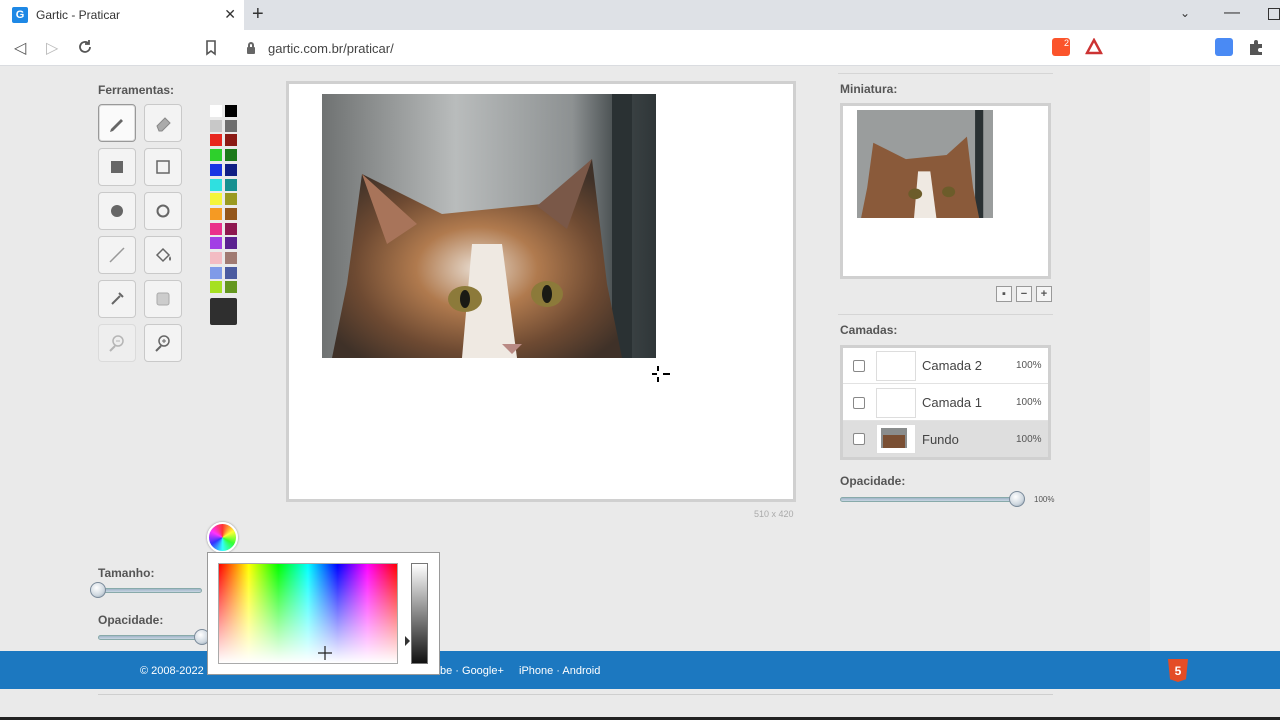 This screenshot has width=1280, height=720. I want to click on layers-heading: Camadas:, so click(869, 330).